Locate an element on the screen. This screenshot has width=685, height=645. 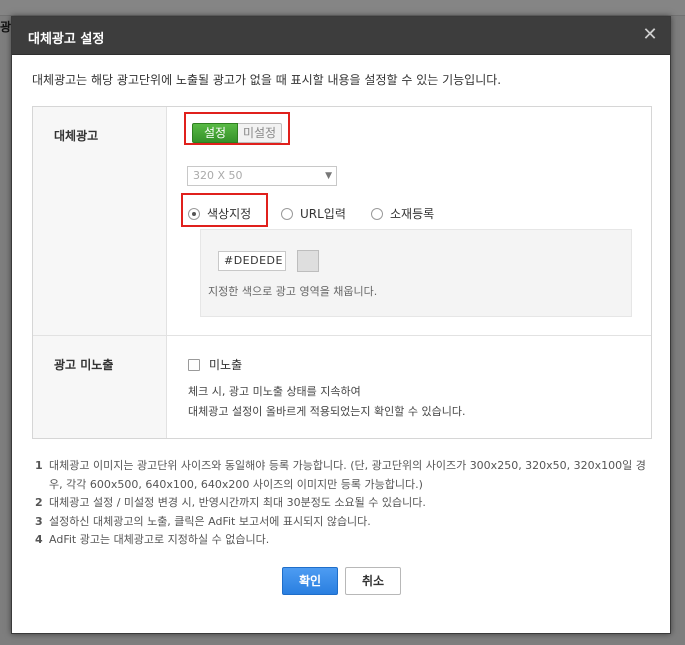
confirm-button: 확인 is located at coordinates (310, 581).